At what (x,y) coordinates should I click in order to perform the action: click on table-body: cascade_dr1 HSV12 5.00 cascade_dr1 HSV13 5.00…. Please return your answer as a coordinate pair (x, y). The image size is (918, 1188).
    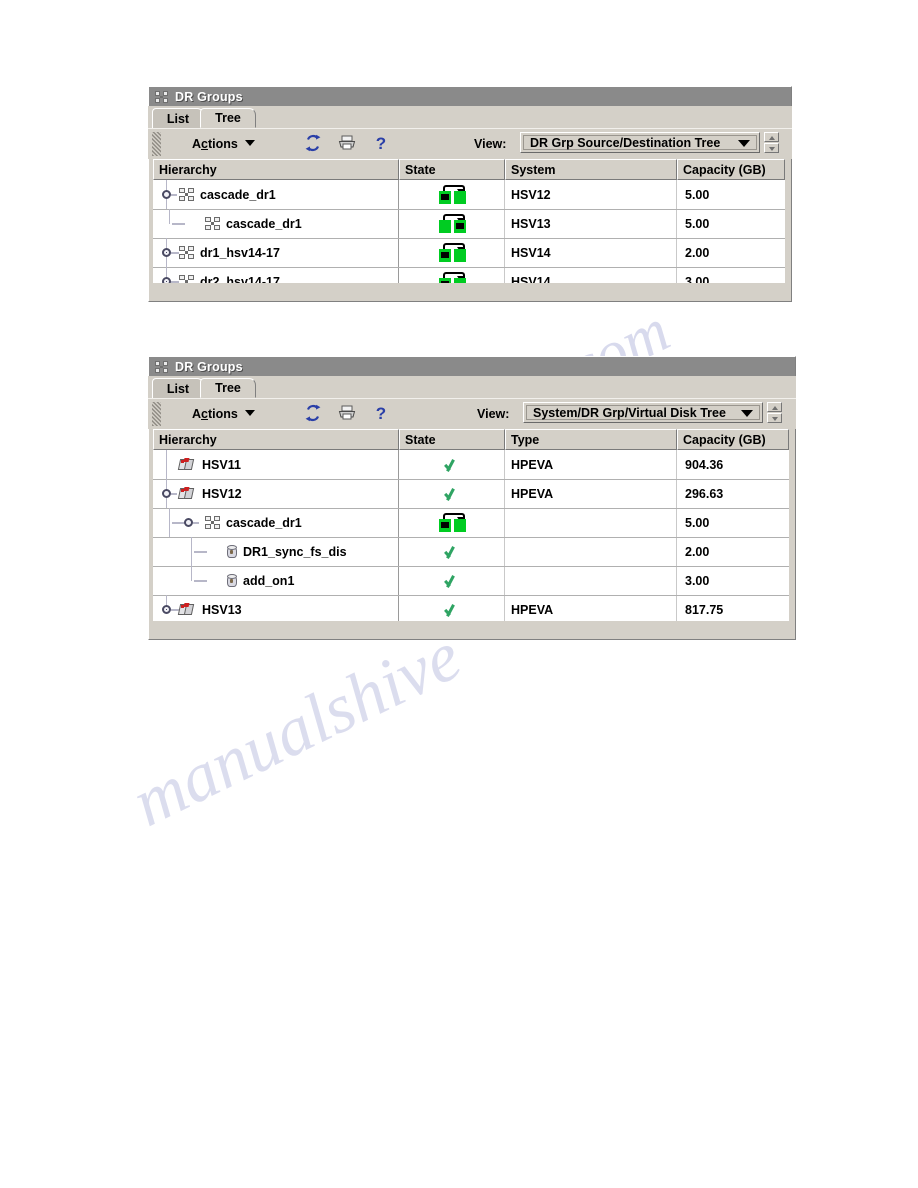
    Looking at the image, I should click on (469, 231).